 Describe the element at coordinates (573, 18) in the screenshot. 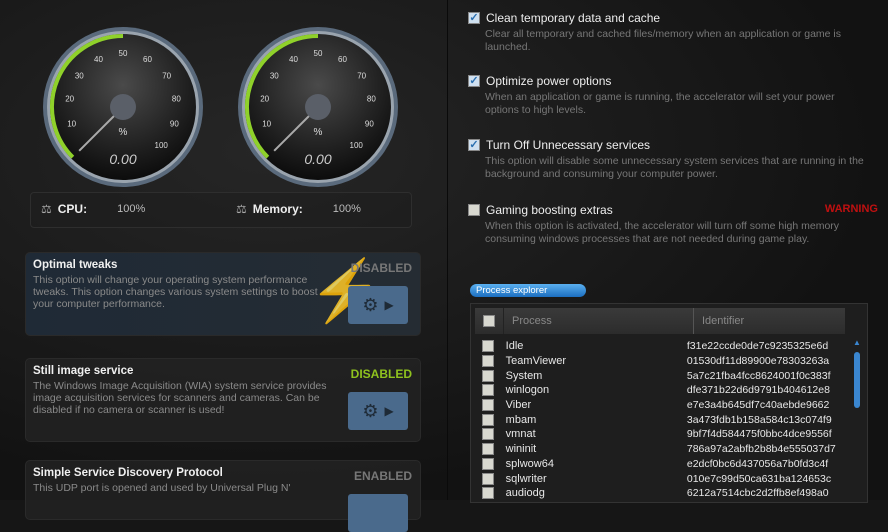

I see `option-label: Clean temporary data and cache` at that location.